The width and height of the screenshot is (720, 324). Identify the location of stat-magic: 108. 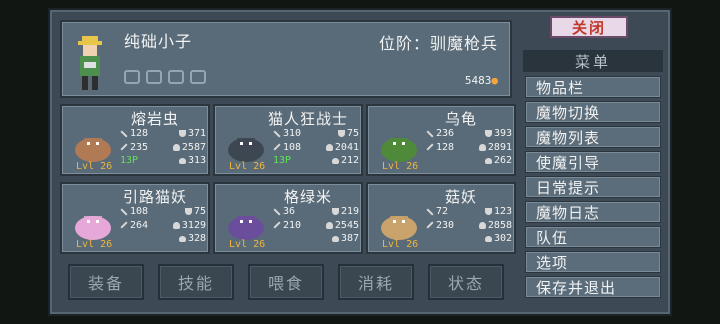
(292, 147).